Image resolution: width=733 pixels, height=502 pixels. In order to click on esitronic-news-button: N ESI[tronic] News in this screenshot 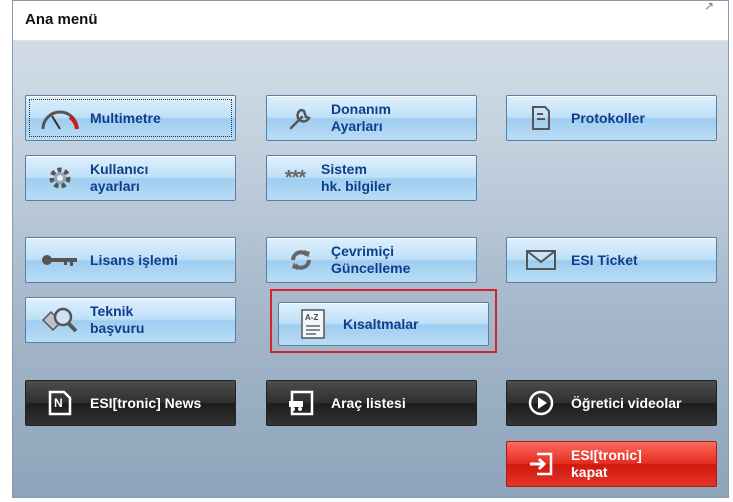, I will do `click(130, 403)`.